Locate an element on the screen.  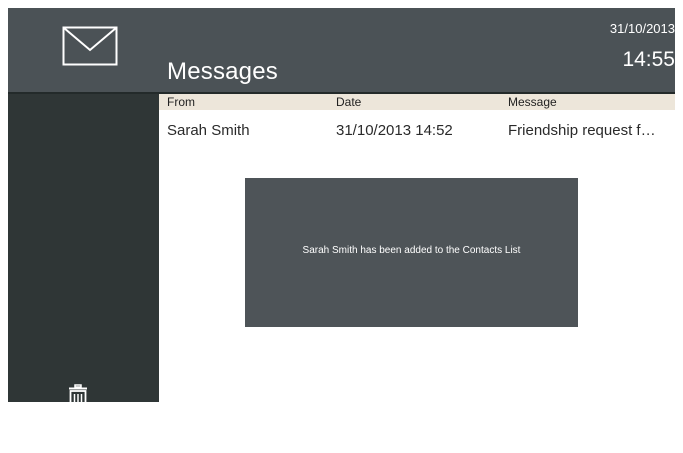
current-time: 14:55 is located at coordinates (648, 59).